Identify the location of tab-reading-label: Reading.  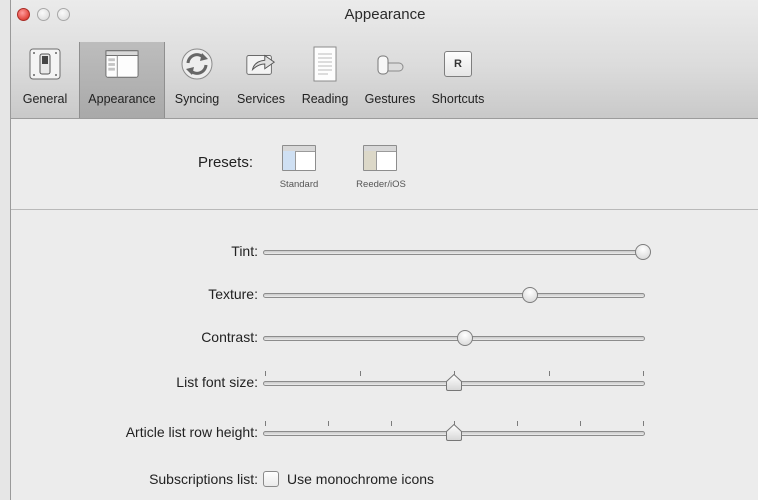
(325, 99).